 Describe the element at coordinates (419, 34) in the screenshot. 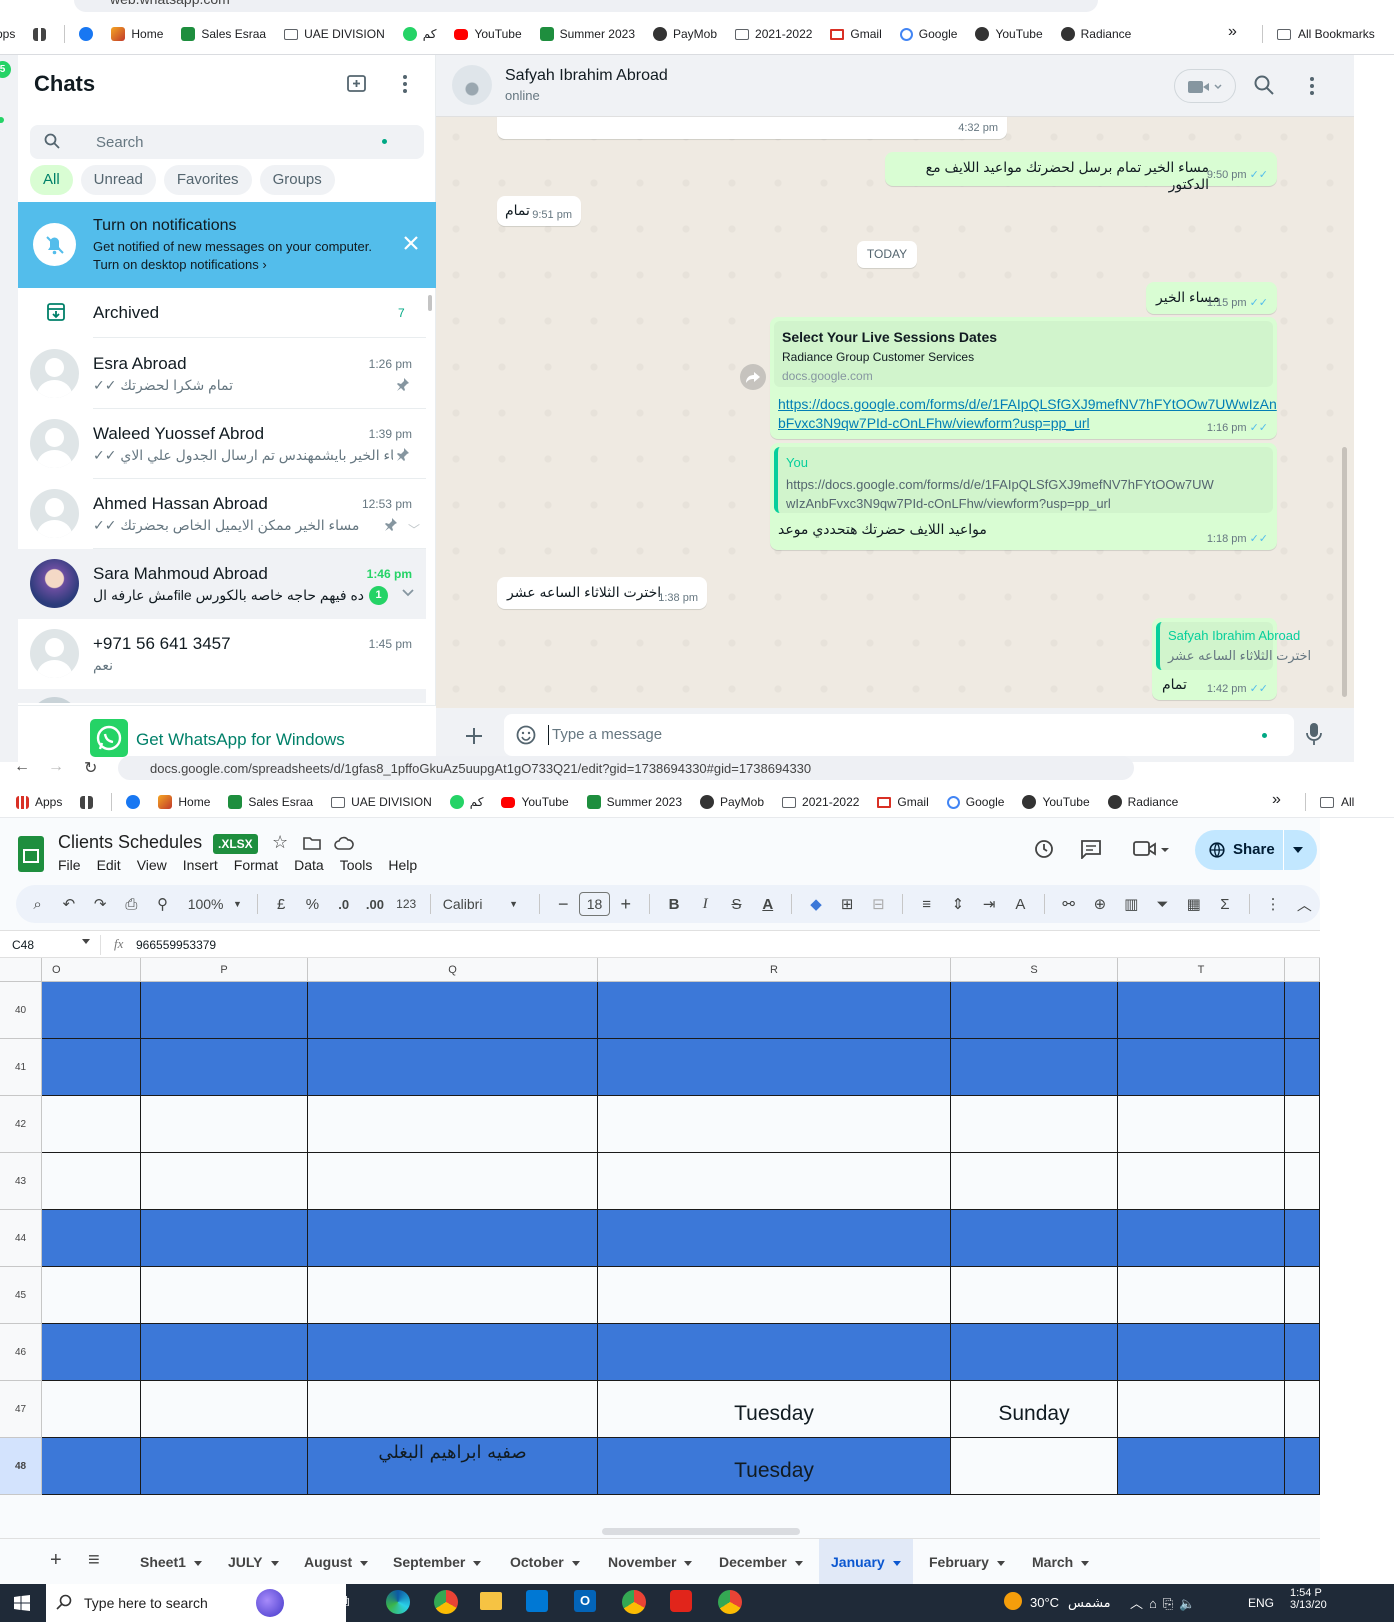

I see `bookmark-whatsapp: كم` at that location.